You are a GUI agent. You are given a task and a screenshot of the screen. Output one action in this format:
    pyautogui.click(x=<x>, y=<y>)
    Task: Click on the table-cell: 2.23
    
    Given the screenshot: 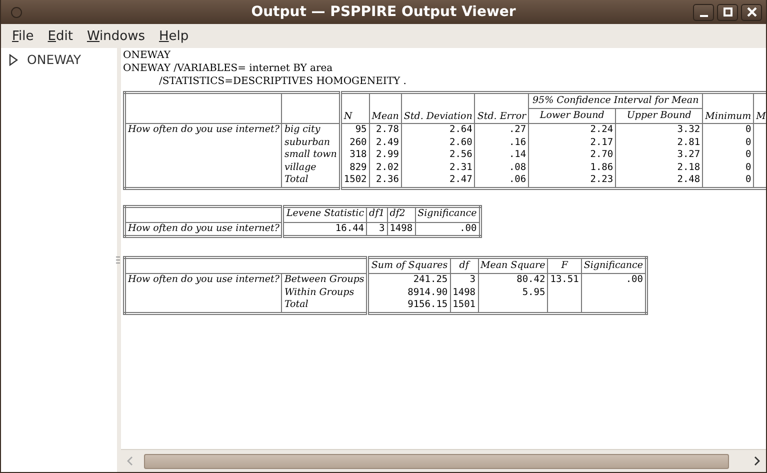 What is the action you would take?
    pyautogui.click(x=572, y=181)
    